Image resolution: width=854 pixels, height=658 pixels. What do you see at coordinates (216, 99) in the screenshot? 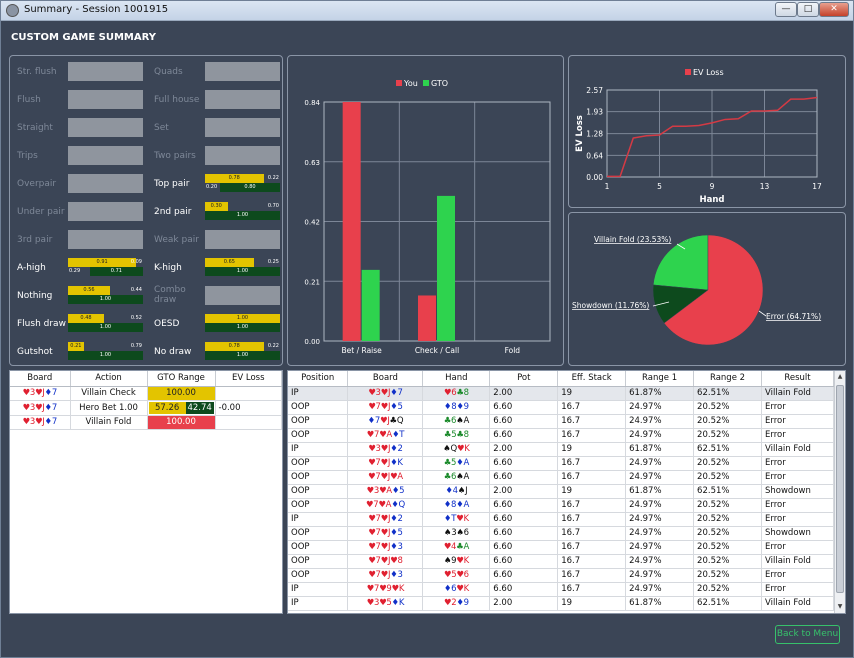
I see `hand-stat-full-house: Full house` at bounding box center [216, 99].